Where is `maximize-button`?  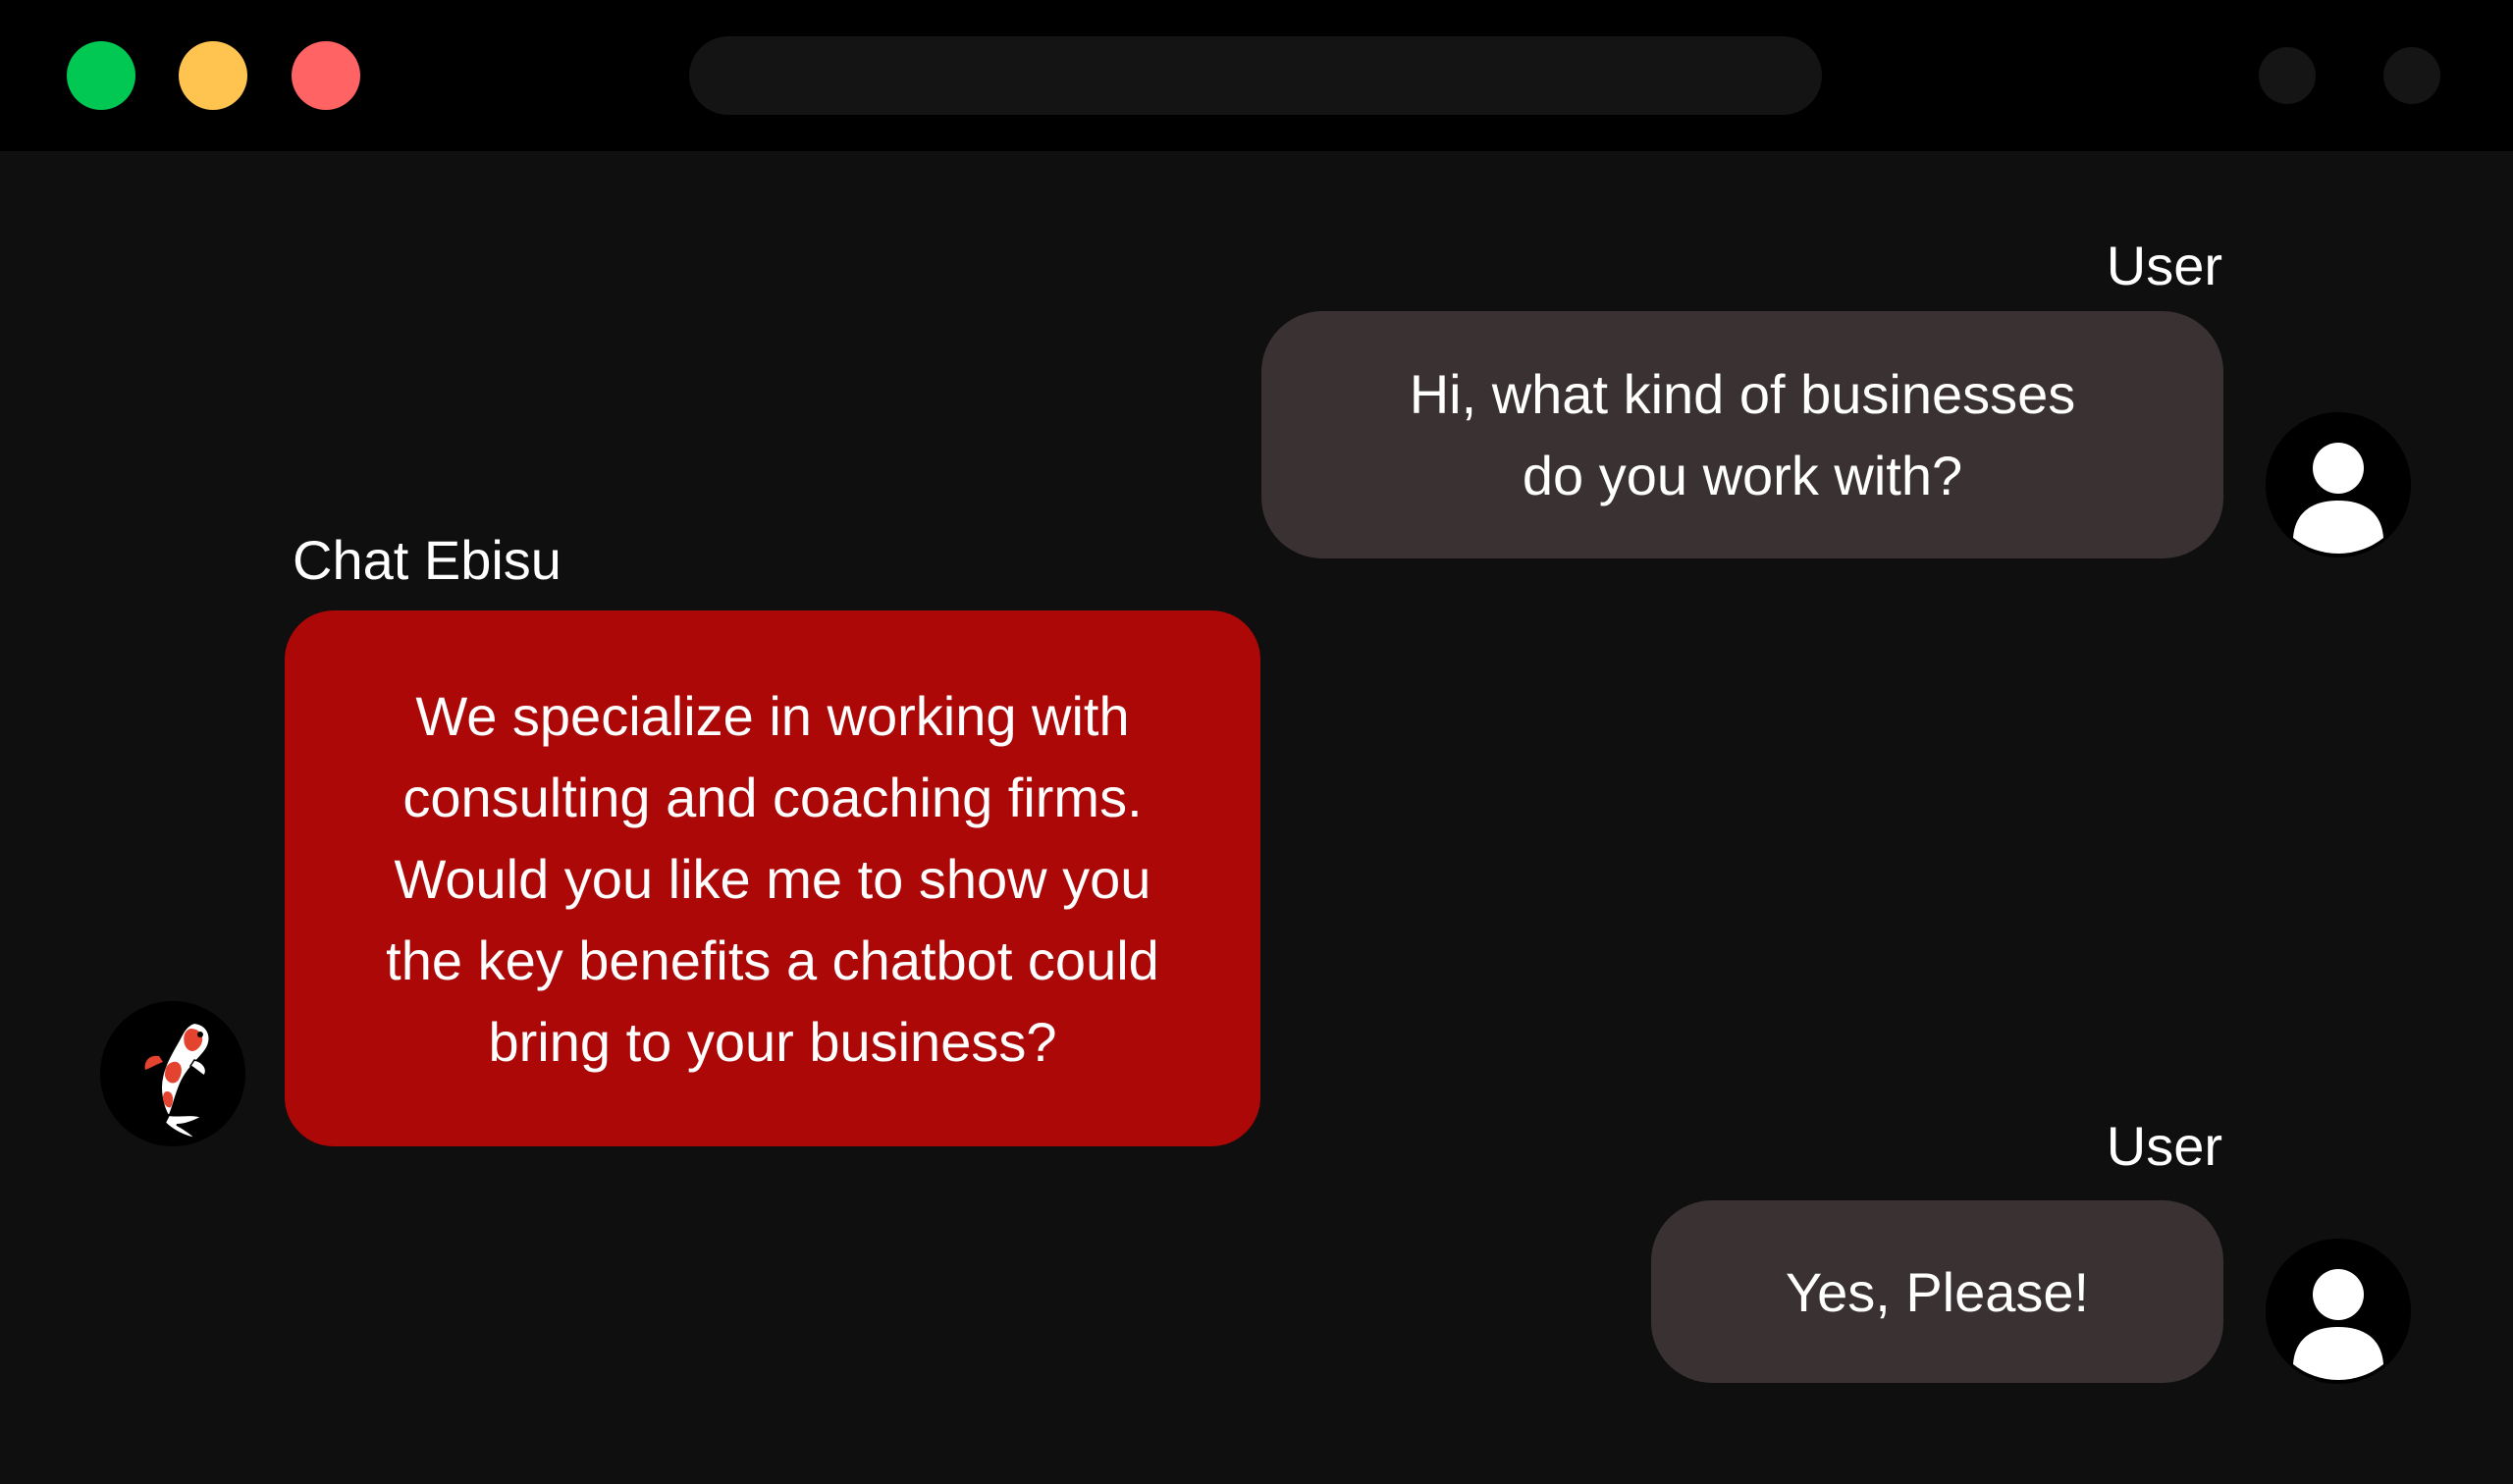
maximize-button is located at coordinates (101, 75).